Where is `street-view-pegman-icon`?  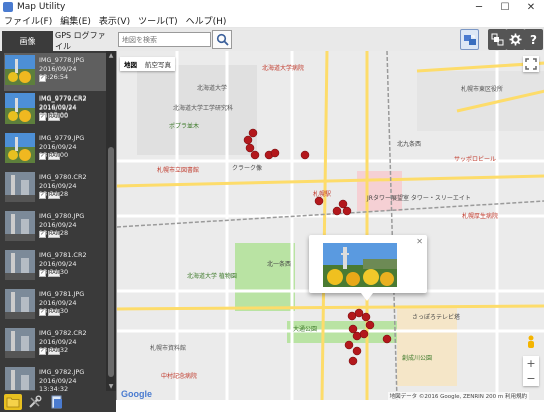 street-view-pegman-icon is located at coordinates (531, 343).